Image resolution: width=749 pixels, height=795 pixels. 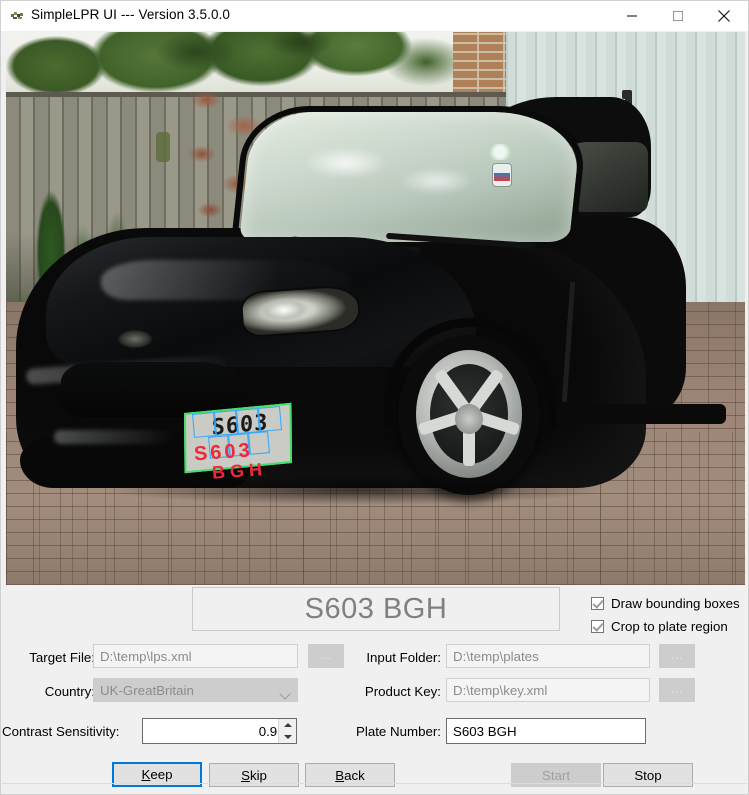 What do you see at coordinates (69, 691) in the screenshot?
I see `country-label: Country:` at bounding box center [69, 691].